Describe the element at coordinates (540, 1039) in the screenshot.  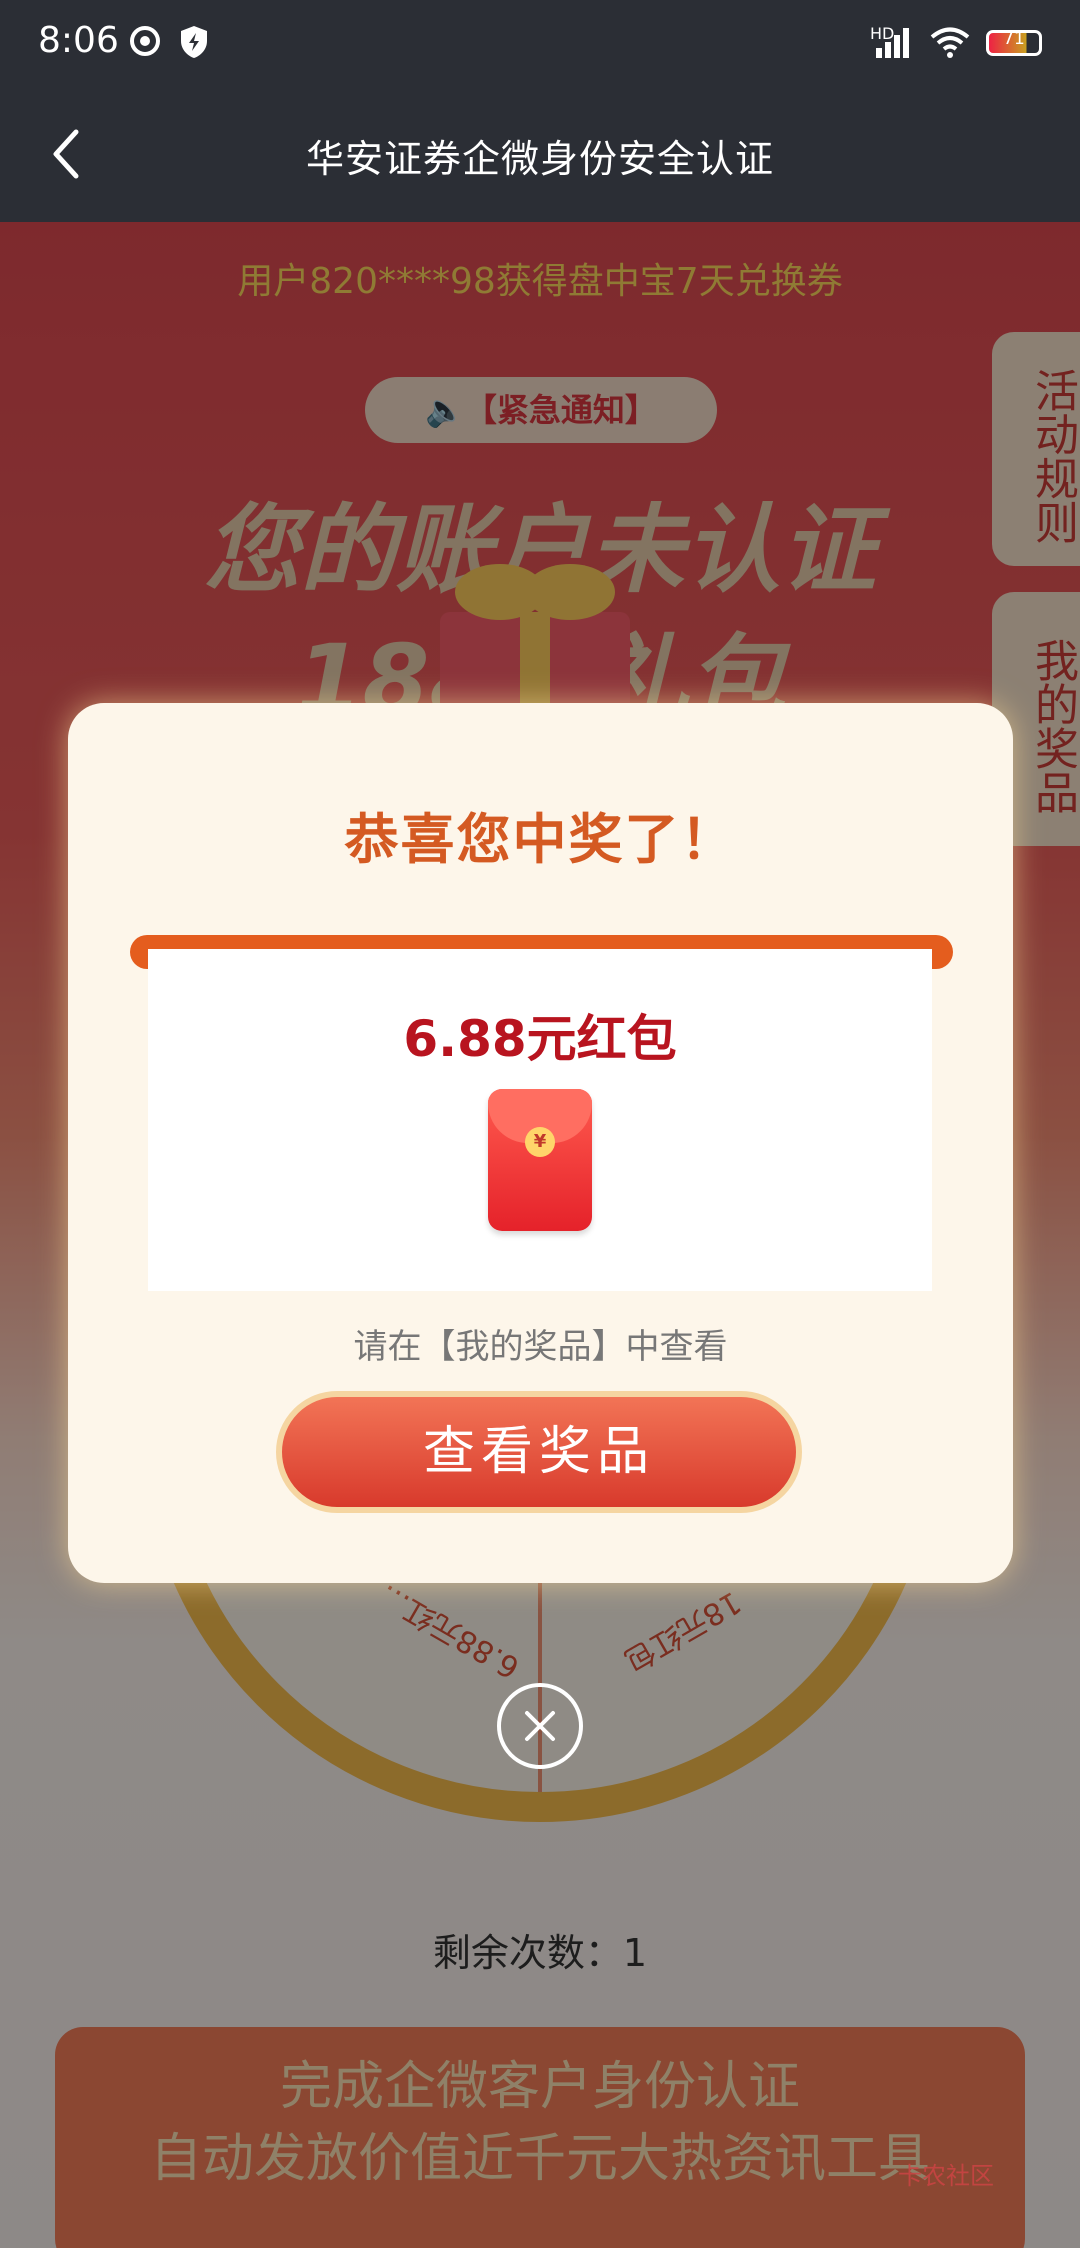
I see `prize-name: 6.88元红包` at that location.